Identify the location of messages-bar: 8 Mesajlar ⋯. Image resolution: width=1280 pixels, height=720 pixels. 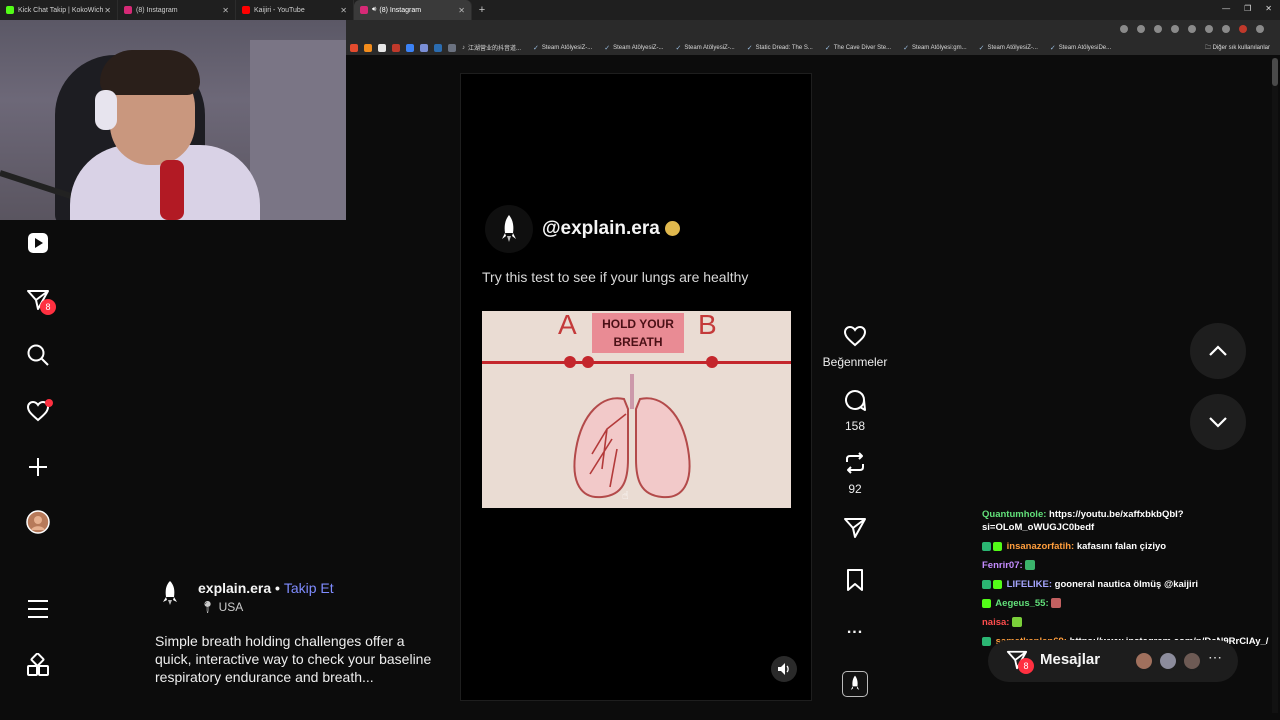
(1113, 661).